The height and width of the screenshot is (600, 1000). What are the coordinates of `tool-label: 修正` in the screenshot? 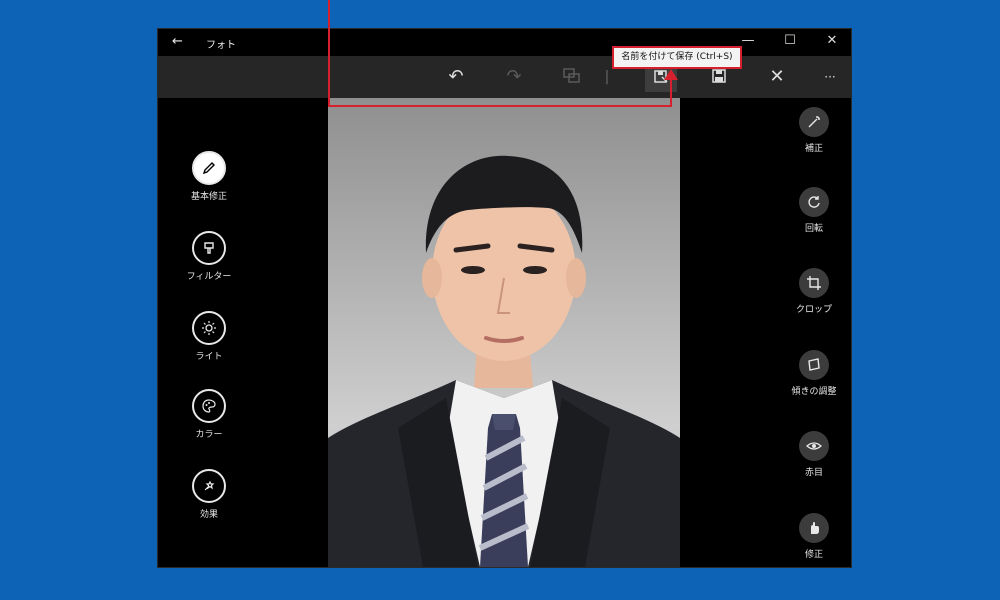 It's located at (813, 555).